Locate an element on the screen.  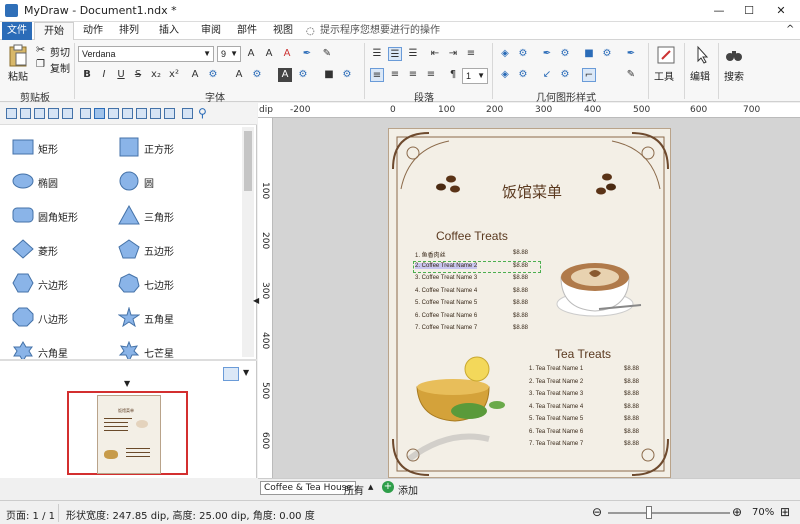
eyedropper-2-icon: ✒ is located at coordinates (631, 54).